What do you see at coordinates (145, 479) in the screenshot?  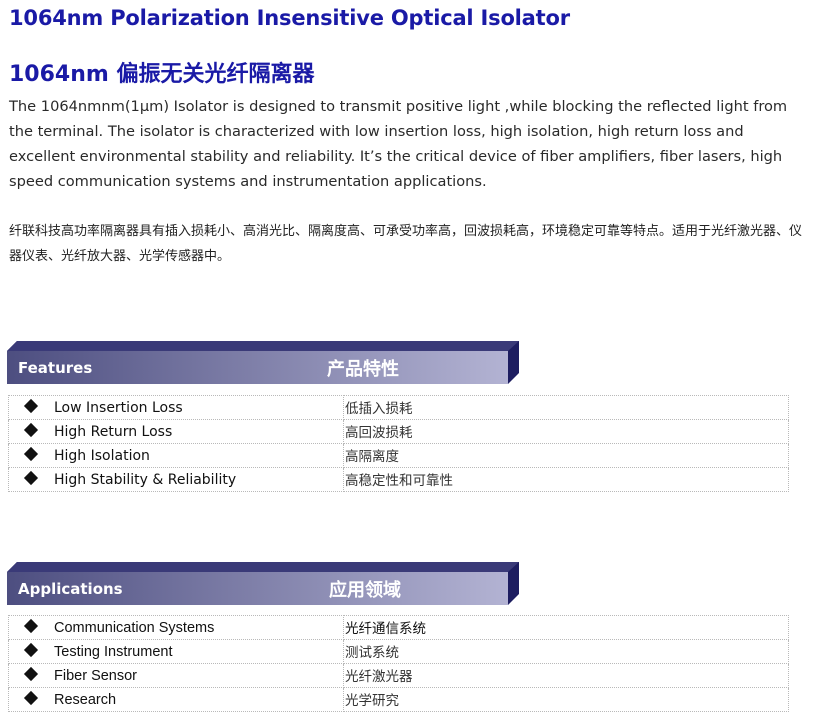 I see `feature-label-en: High Stability & Reliability` at bounding box center [145, 479].